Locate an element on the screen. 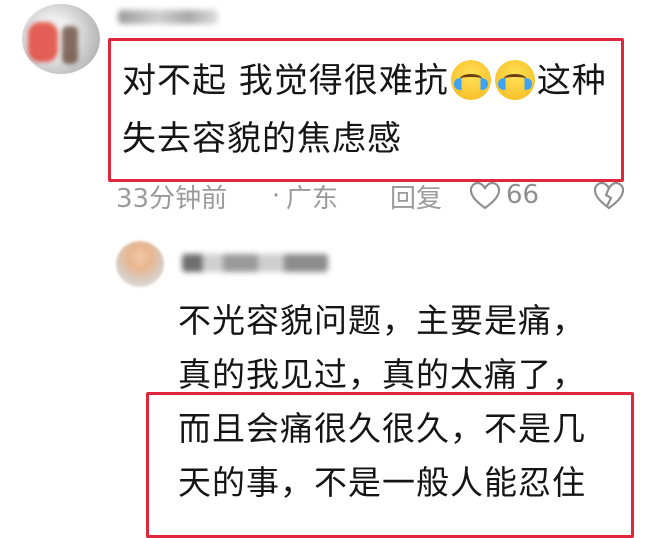 The width and height of the screenshot is (660, 538). comment-text-line-2: 失去容貌的焦虑感 is located at coordinates (262, 139).